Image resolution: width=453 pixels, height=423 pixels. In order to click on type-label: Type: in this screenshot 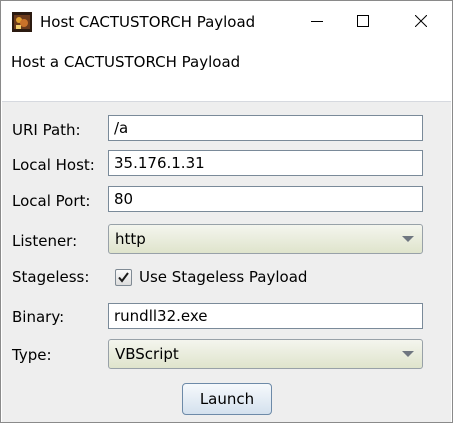, I will do `click(32, 355)`.